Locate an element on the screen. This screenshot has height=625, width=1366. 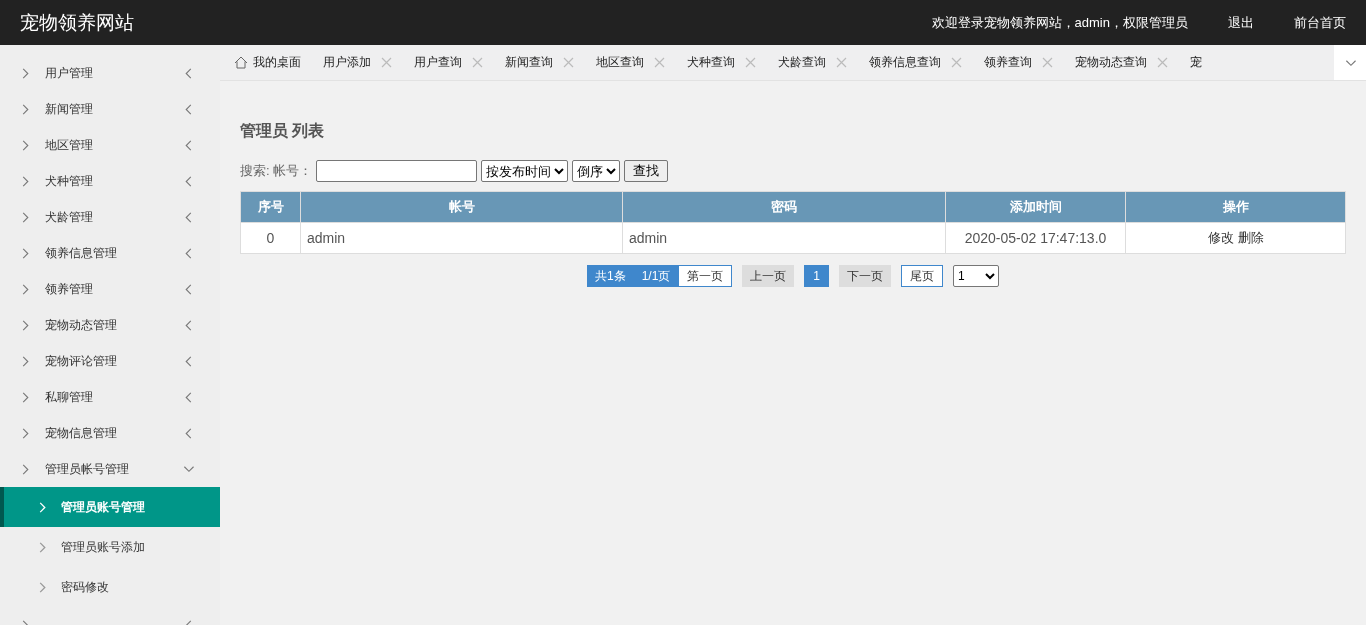
column-header: 操作 is located at coordinates (1235, 207).